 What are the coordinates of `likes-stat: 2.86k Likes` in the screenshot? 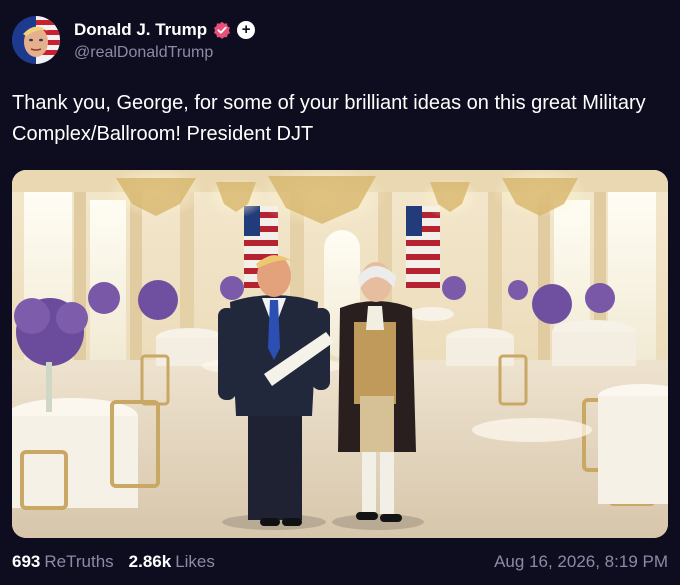 It's located at (172, 562).